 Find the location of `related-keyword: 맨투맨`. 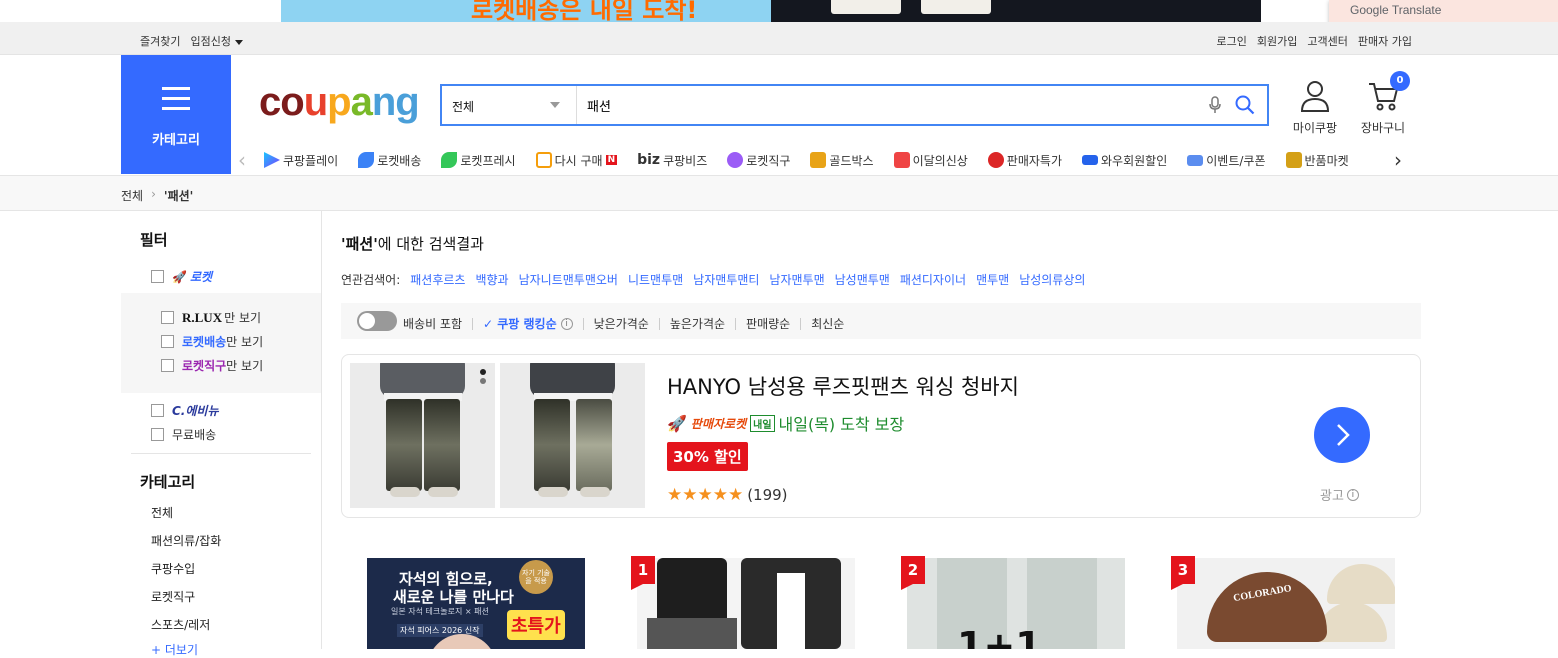

related-keyword: 맨투맨 is located at coordinates (992, 279).